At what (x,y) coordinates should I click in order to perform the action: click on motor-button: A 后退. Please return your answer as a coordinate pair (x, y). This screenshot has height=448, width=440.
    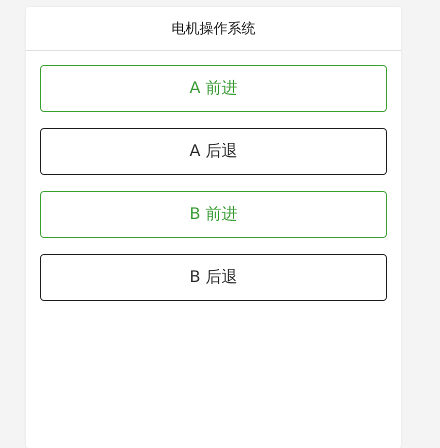
    Looking at the image, I should click on (213, 151).